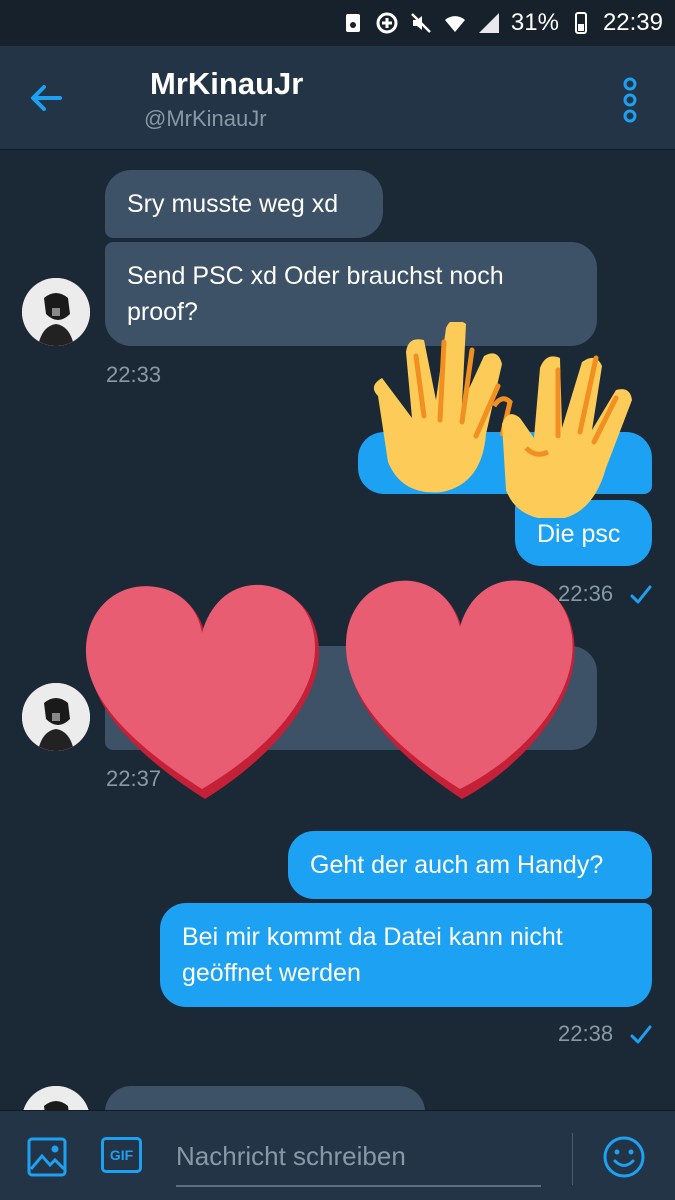  What do you see at coordinates (337, 98) in the screenshot?
I see `conversation-header: MrKinauJr @MrKinauJr` at bounding box center [337, 98].